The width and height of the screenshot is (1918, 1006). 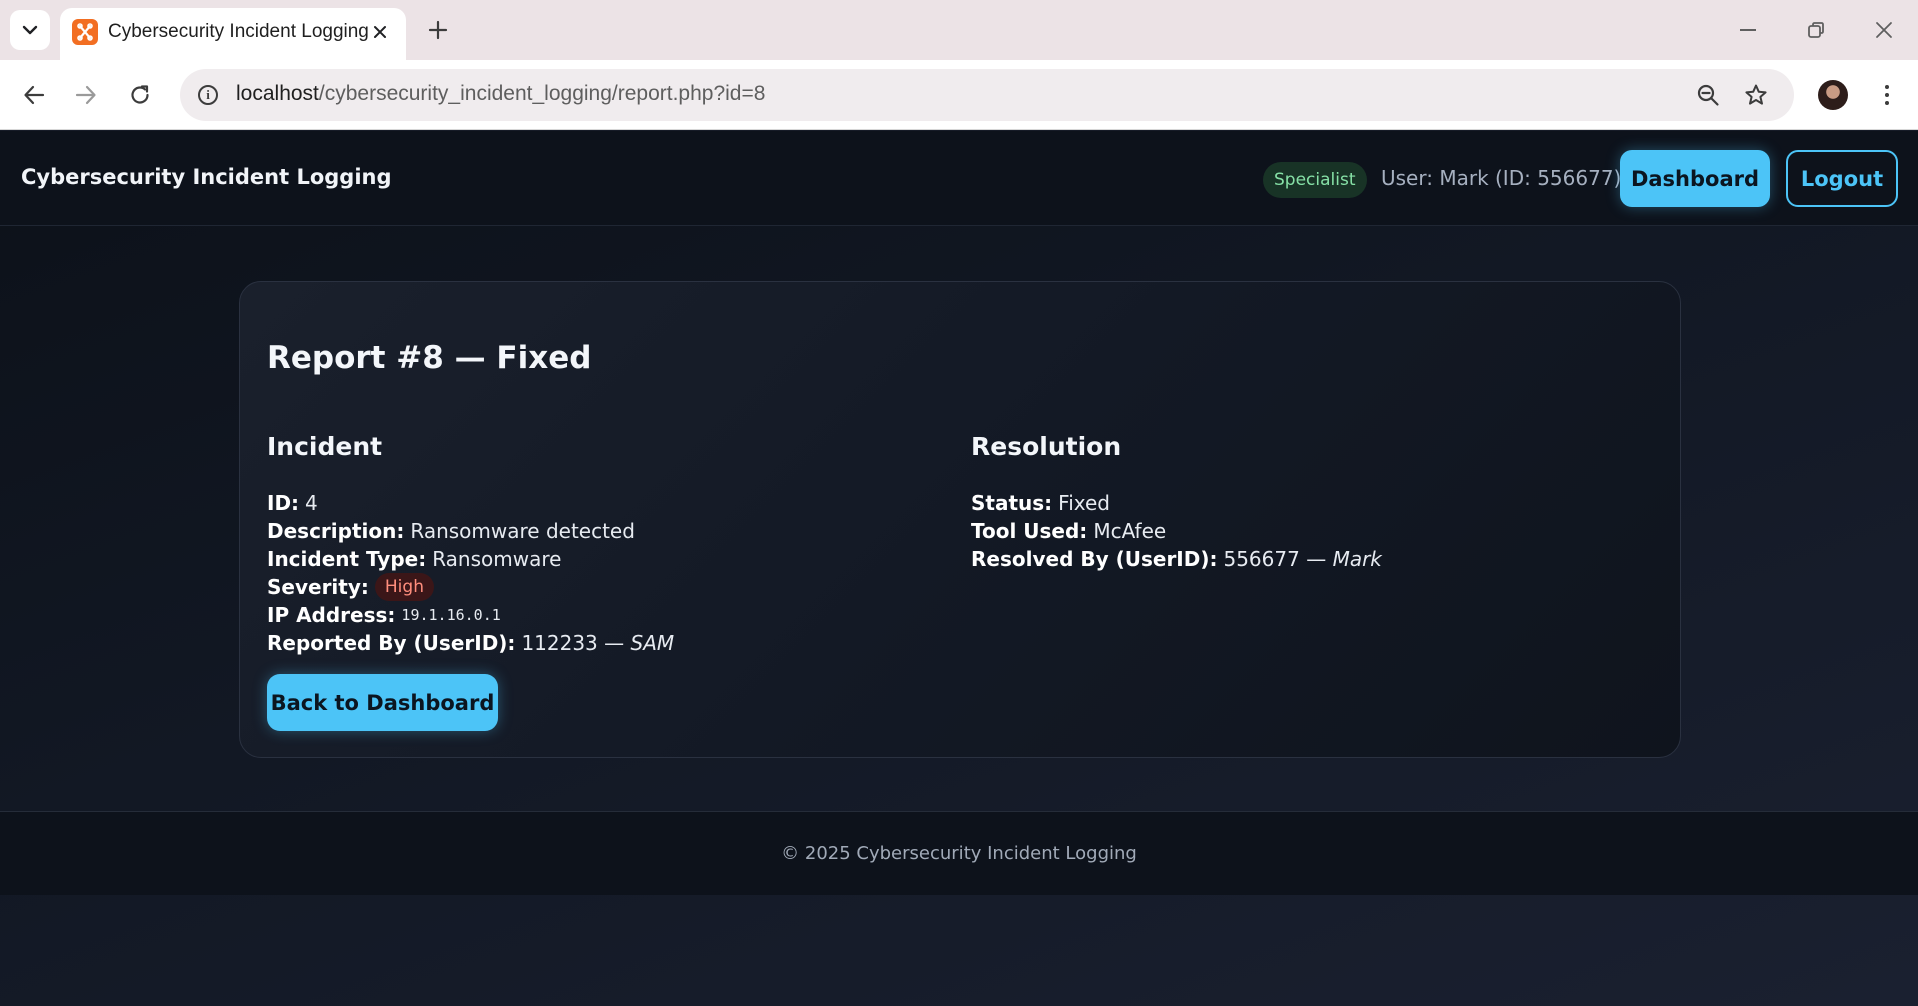 What do you see at coordinates (1884, 30) in the screenshot?
I see `window-close-icon` at bounding box center [1884, 30].